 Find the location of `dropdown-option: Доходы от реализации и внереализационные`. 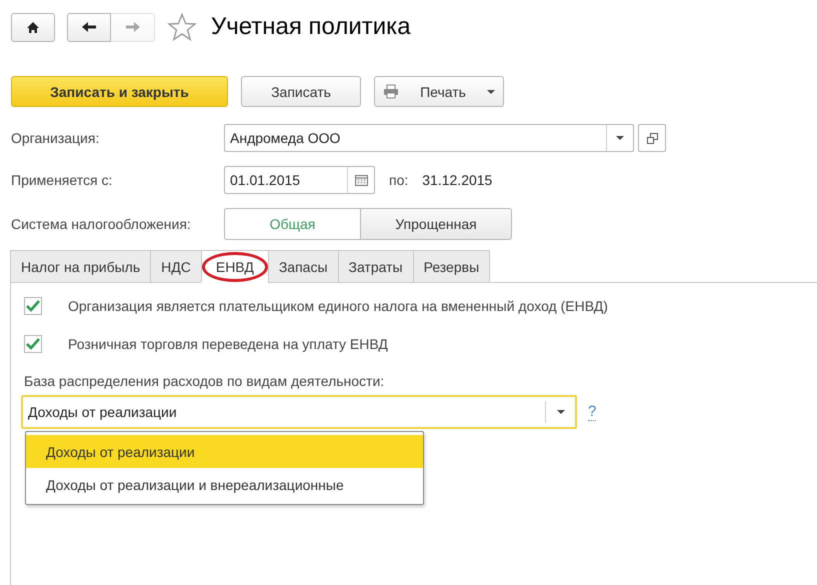

dropdown-option: Доходы от реализации и внереализационные is located at coordinates (224, 484).